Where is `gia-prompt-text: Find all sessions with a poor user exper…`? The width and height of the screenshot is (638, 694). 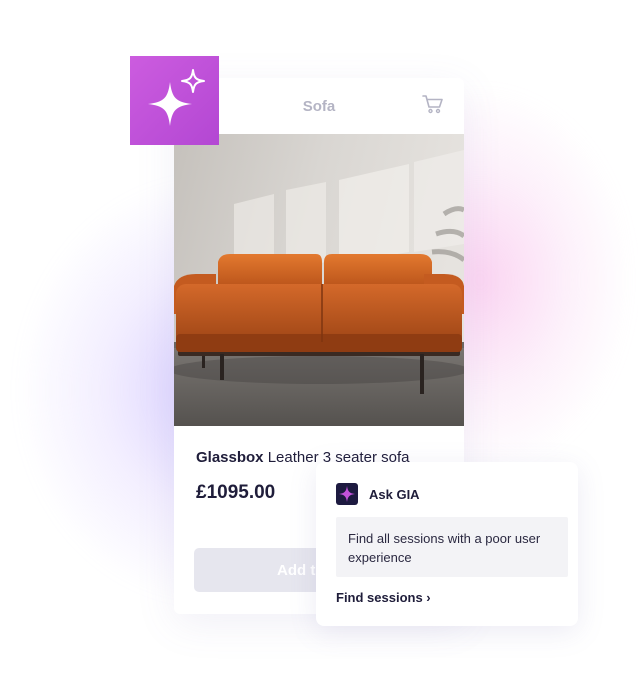
gia-prompt-text: Find all sessions with a poor user exper… is located at coordinates (452, 547).